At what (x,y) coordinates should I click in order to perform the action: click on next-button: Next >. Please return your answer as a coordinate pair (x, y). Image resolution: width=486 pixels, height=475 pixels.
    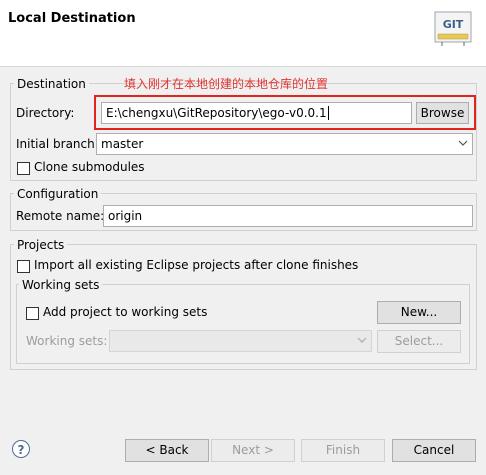
    Looking at the image, I should click on (253, 450).